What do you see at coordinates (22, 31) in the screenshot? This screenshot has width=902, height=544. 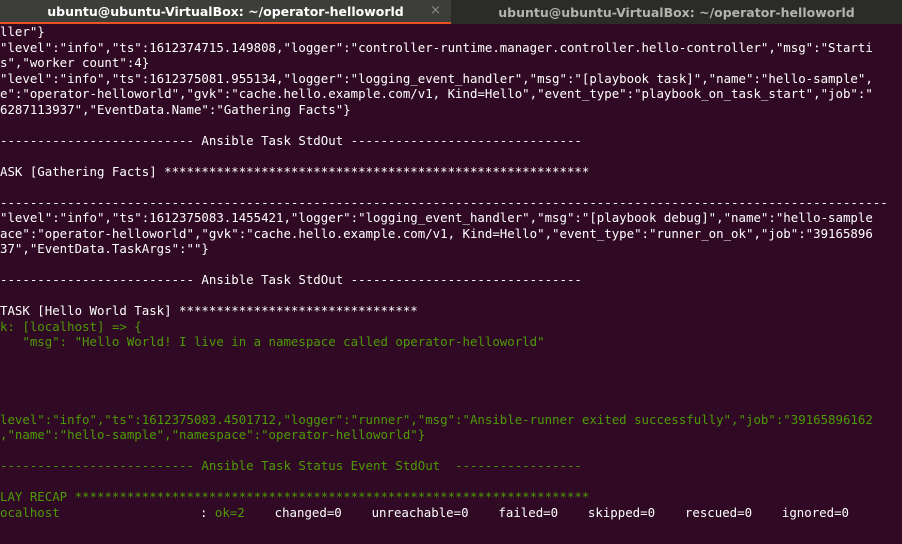 I see `terminal-line: ller"}` at bounding box center [22, 31].